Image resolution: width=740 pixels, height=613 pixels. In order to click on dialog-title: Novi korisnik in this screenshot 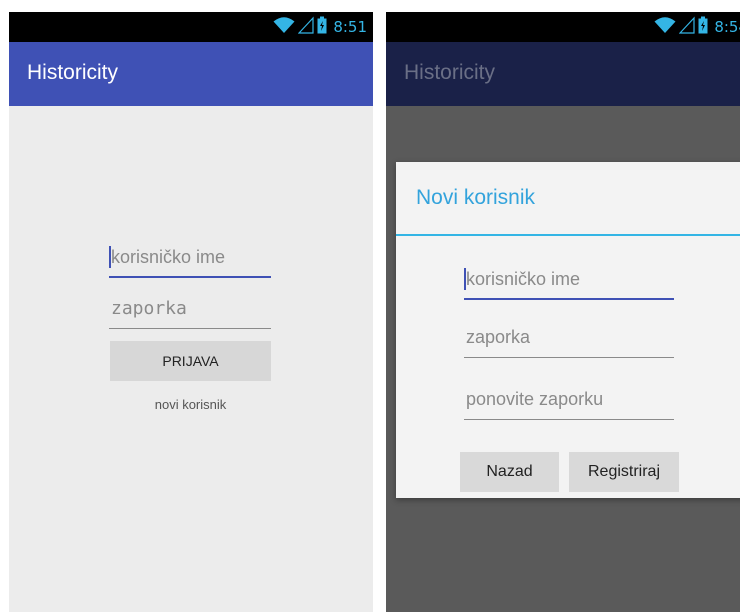, I will do `click(476, 197)`.